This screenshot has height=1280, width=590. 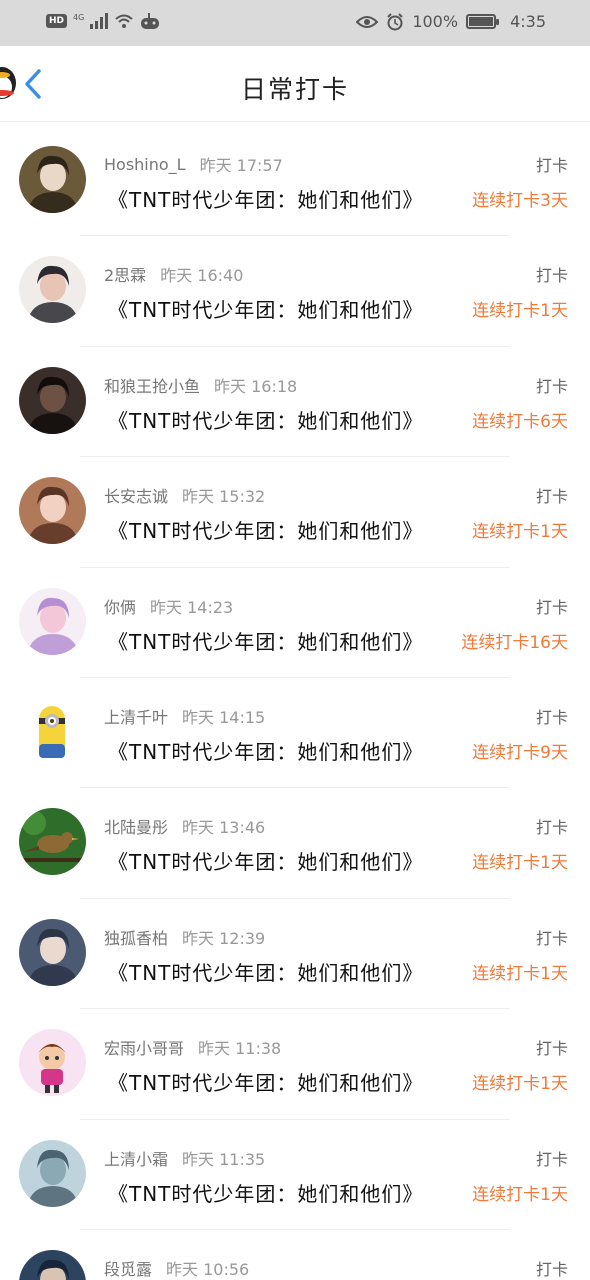 I want to click on checkin-time: 昨天 11:35, so click(x=224, y=1159).